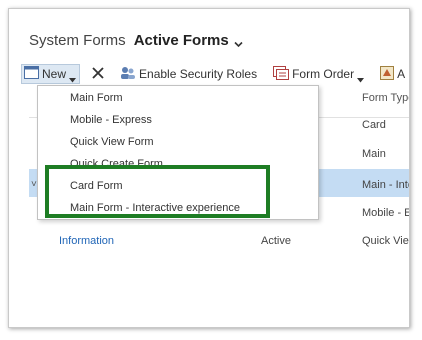 The width and height of the screenshot is (422, 340). What do you see at coordinates (96, 186) in the screenshot?
I see `menu-item-card-form: Card Form` at bounding box center [96, 186].